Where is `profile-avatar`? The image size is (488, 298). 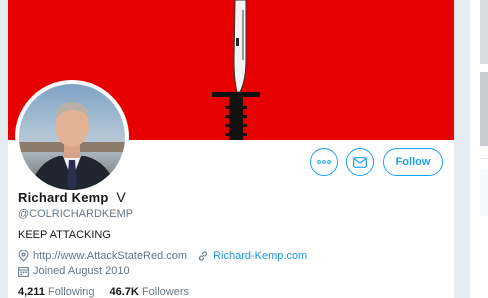 profile-avatar is located at coordinates (72, 137).